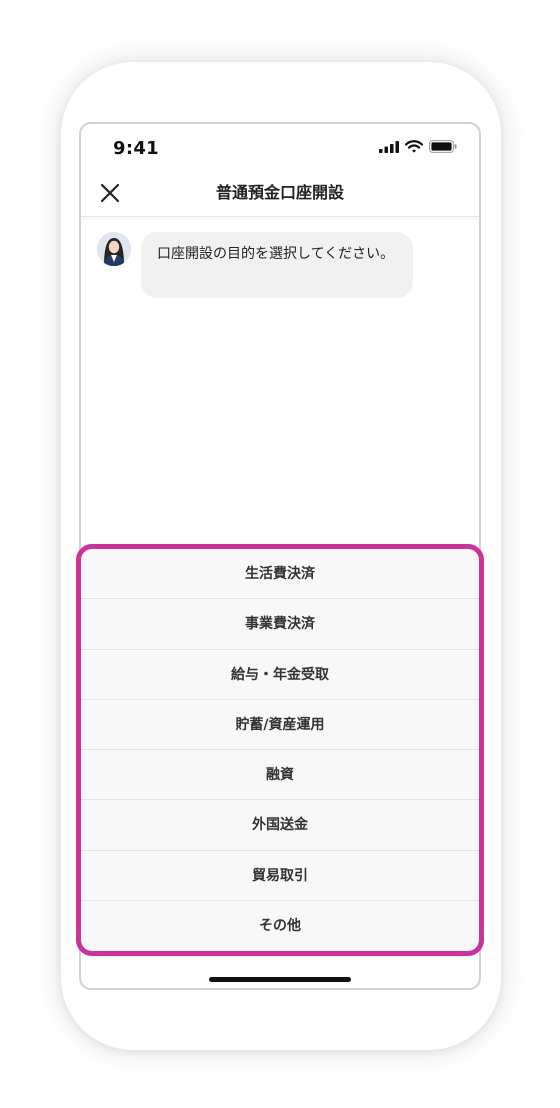 The width and height of the screenshot is (560, 1108). I want to click on app-header: 普通預金口座開設, so click(280, 193).